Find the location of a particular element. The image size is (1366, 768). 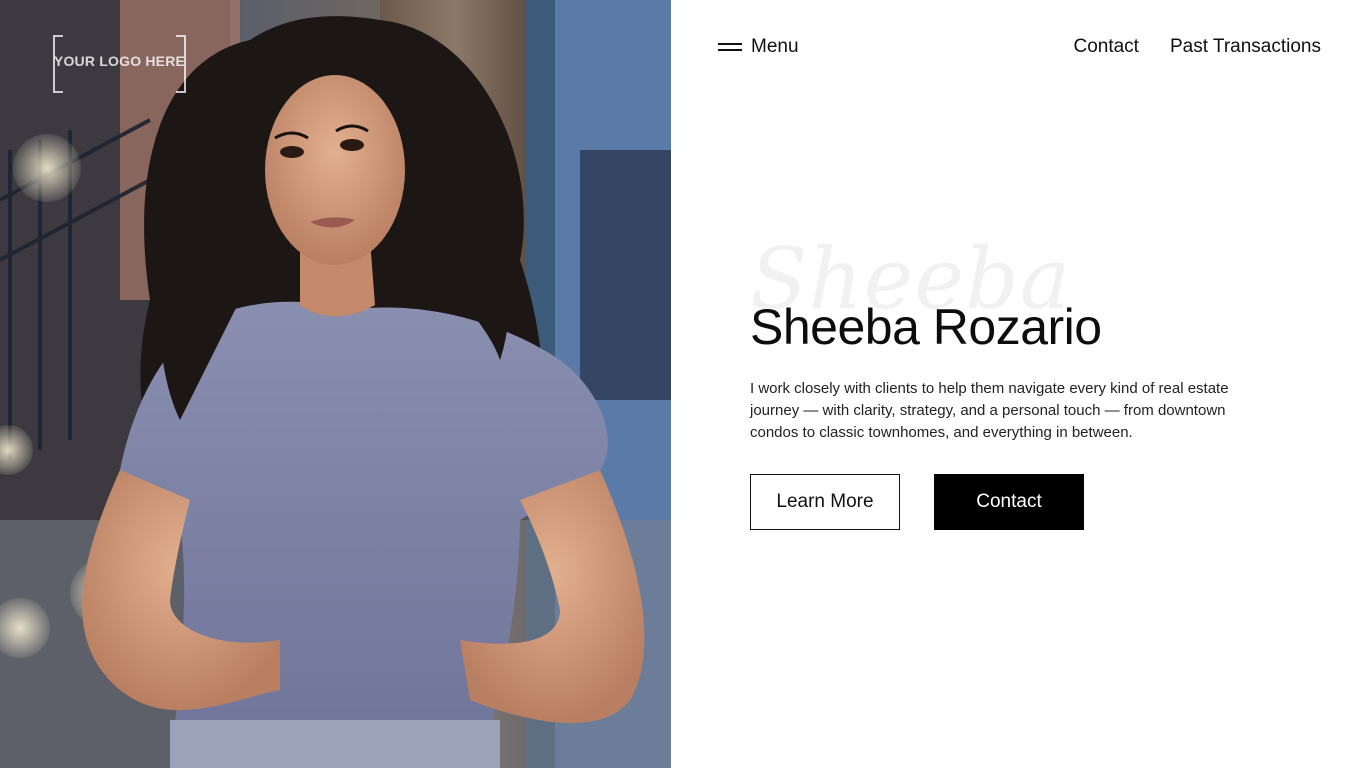

nav-links: Contact Past Transactions is located at coordinates (1197, 47).